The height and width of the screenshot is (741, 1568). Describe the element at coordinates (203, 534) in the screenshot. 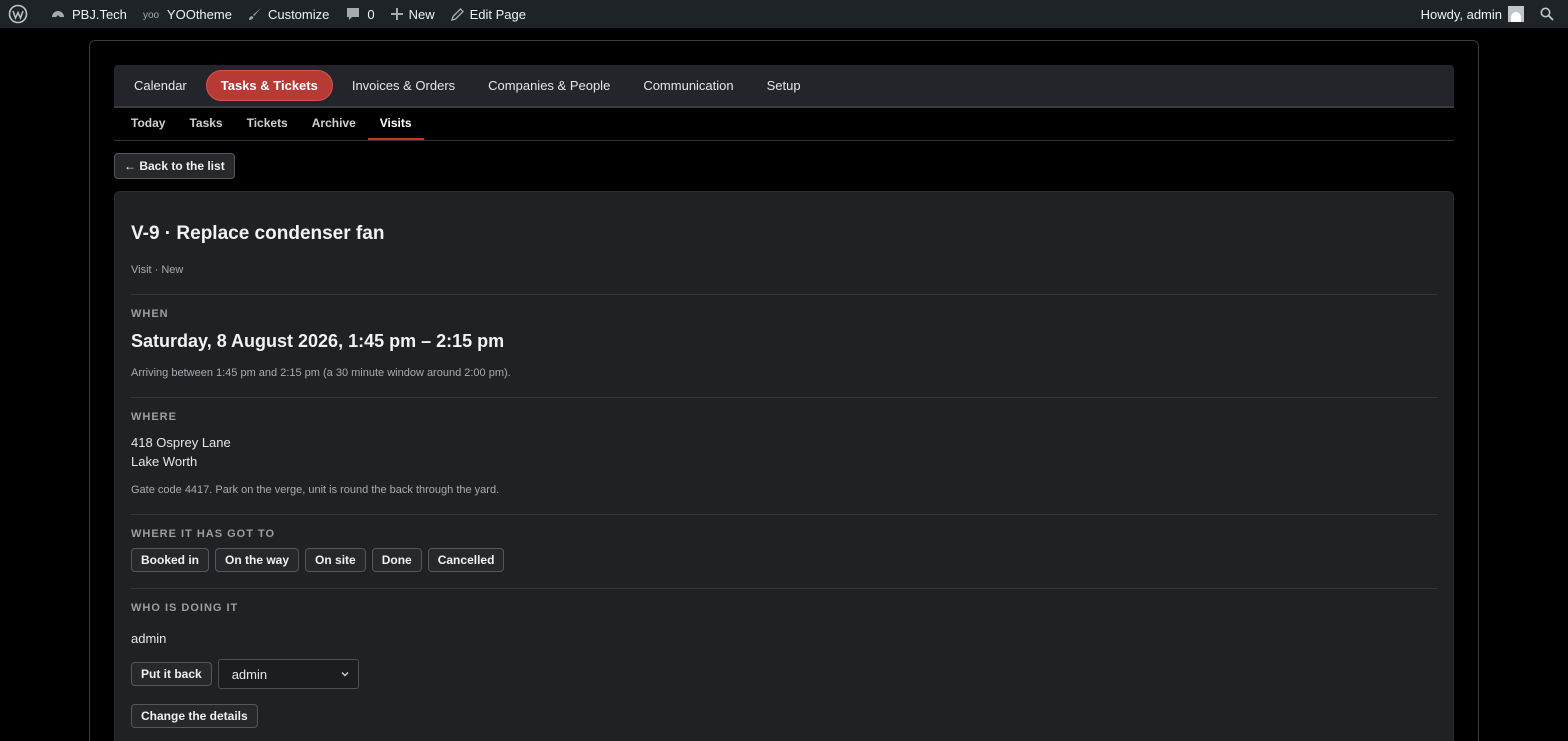

I see `status-label: WHERE IT HAS GOT TO` at that location.